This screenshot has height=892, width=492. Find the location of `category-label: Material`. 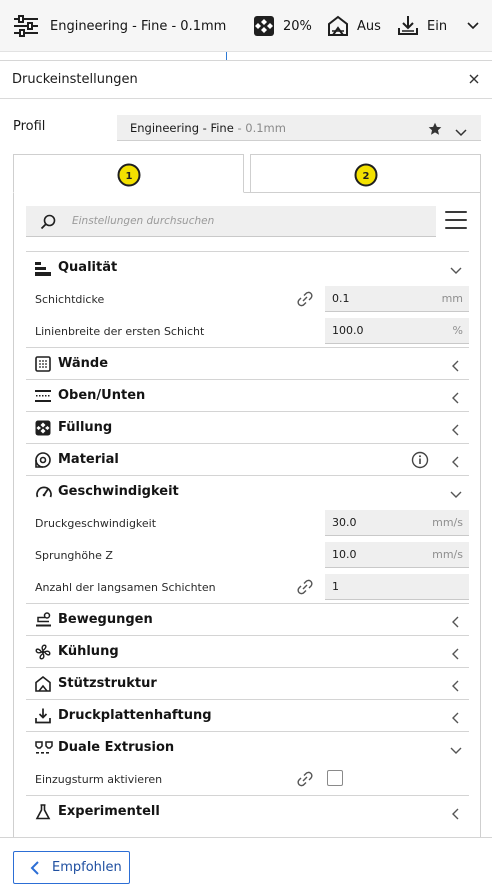

category-label: Material is located at coordinates (88, 459).